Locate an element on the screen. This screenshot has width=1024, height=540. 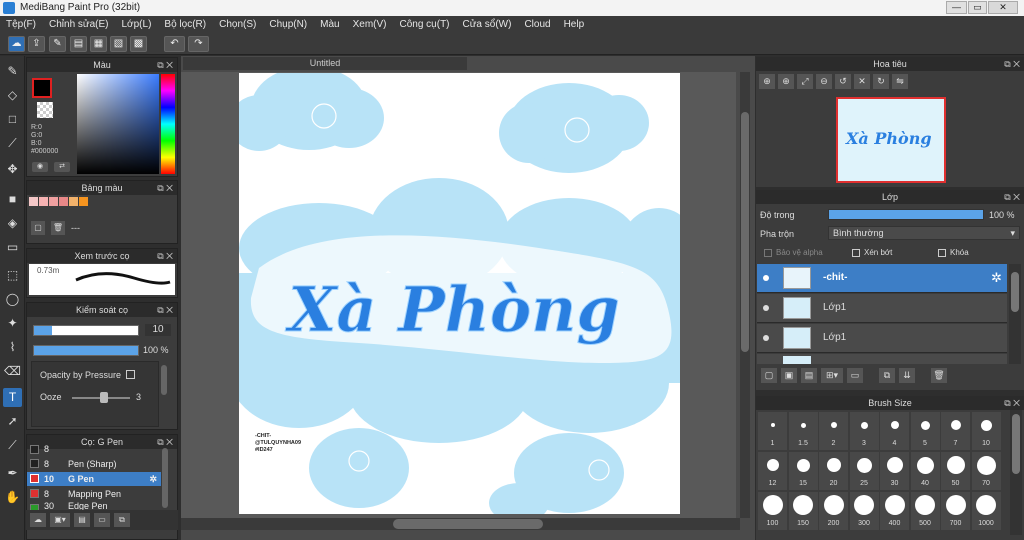
new-palette-icon: ▢ is located at coordinates (38, 228).